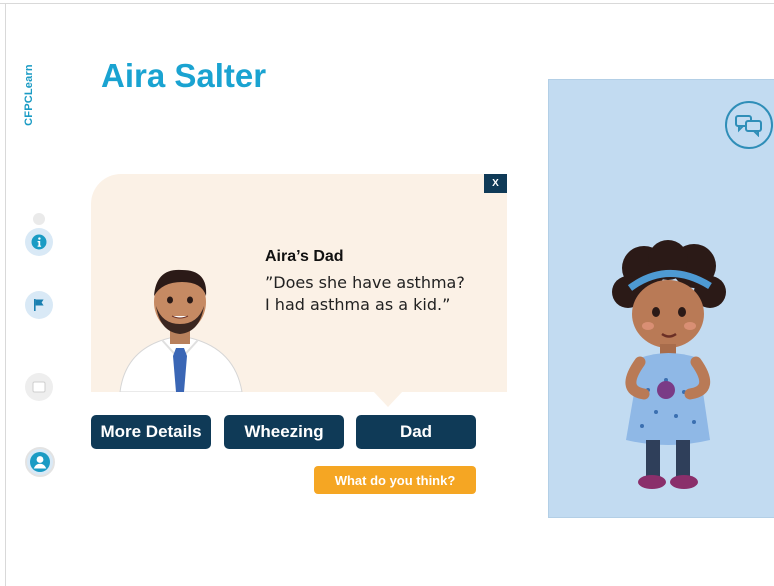 The width and height of the screenshot is (774, 586). I want to click on flag-icon, so click(39, 305).